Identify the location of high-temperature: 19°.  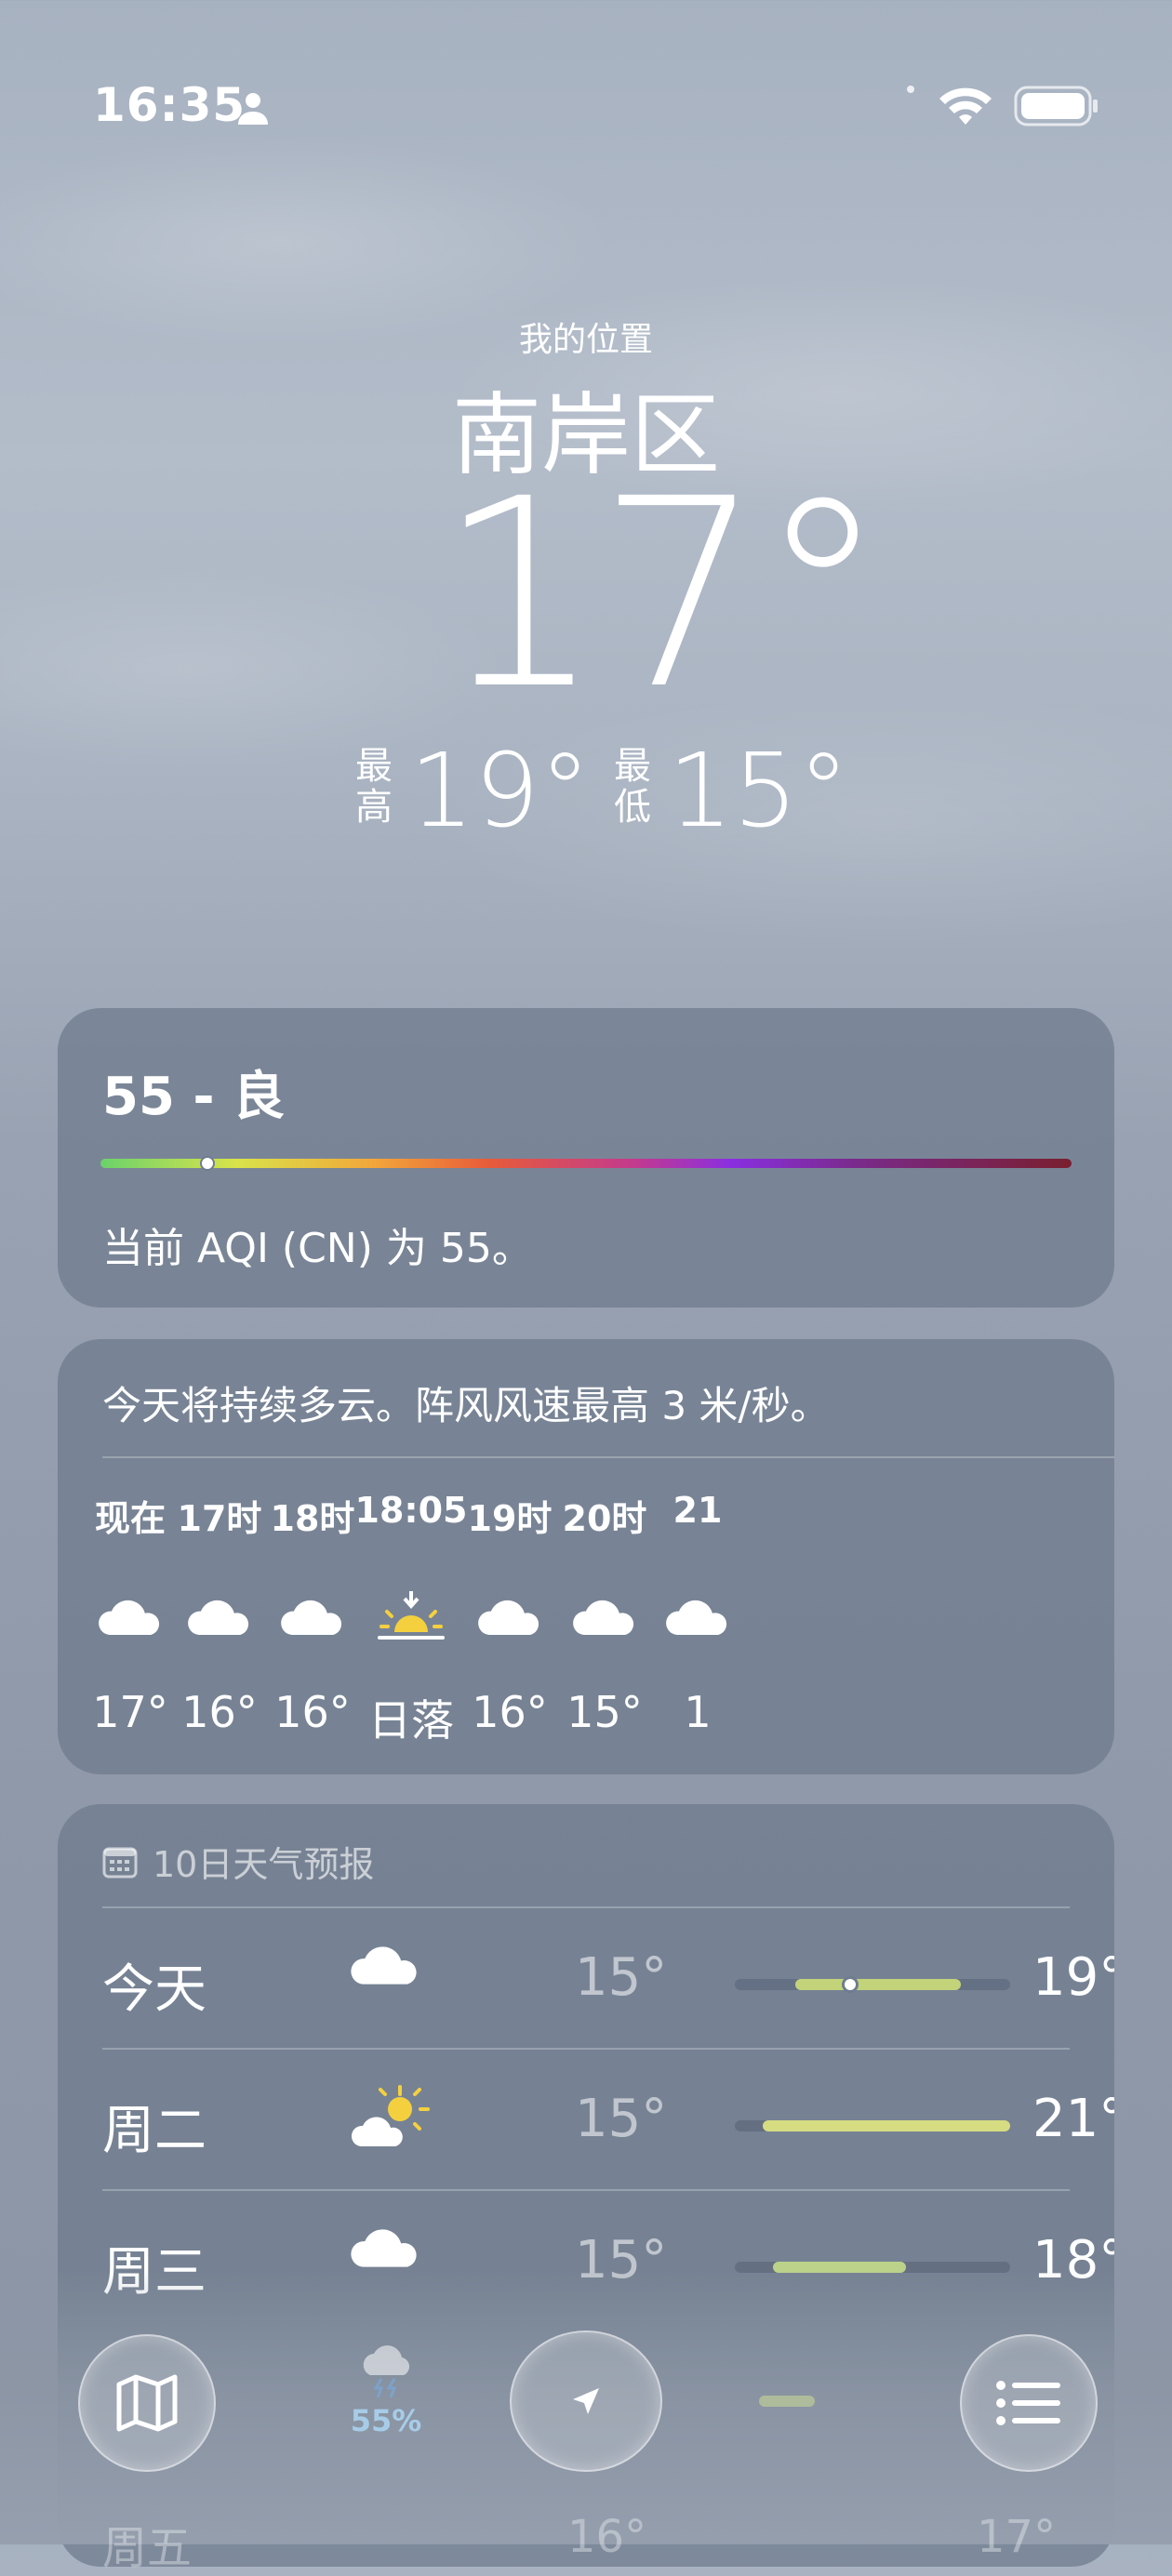
(500, 790).